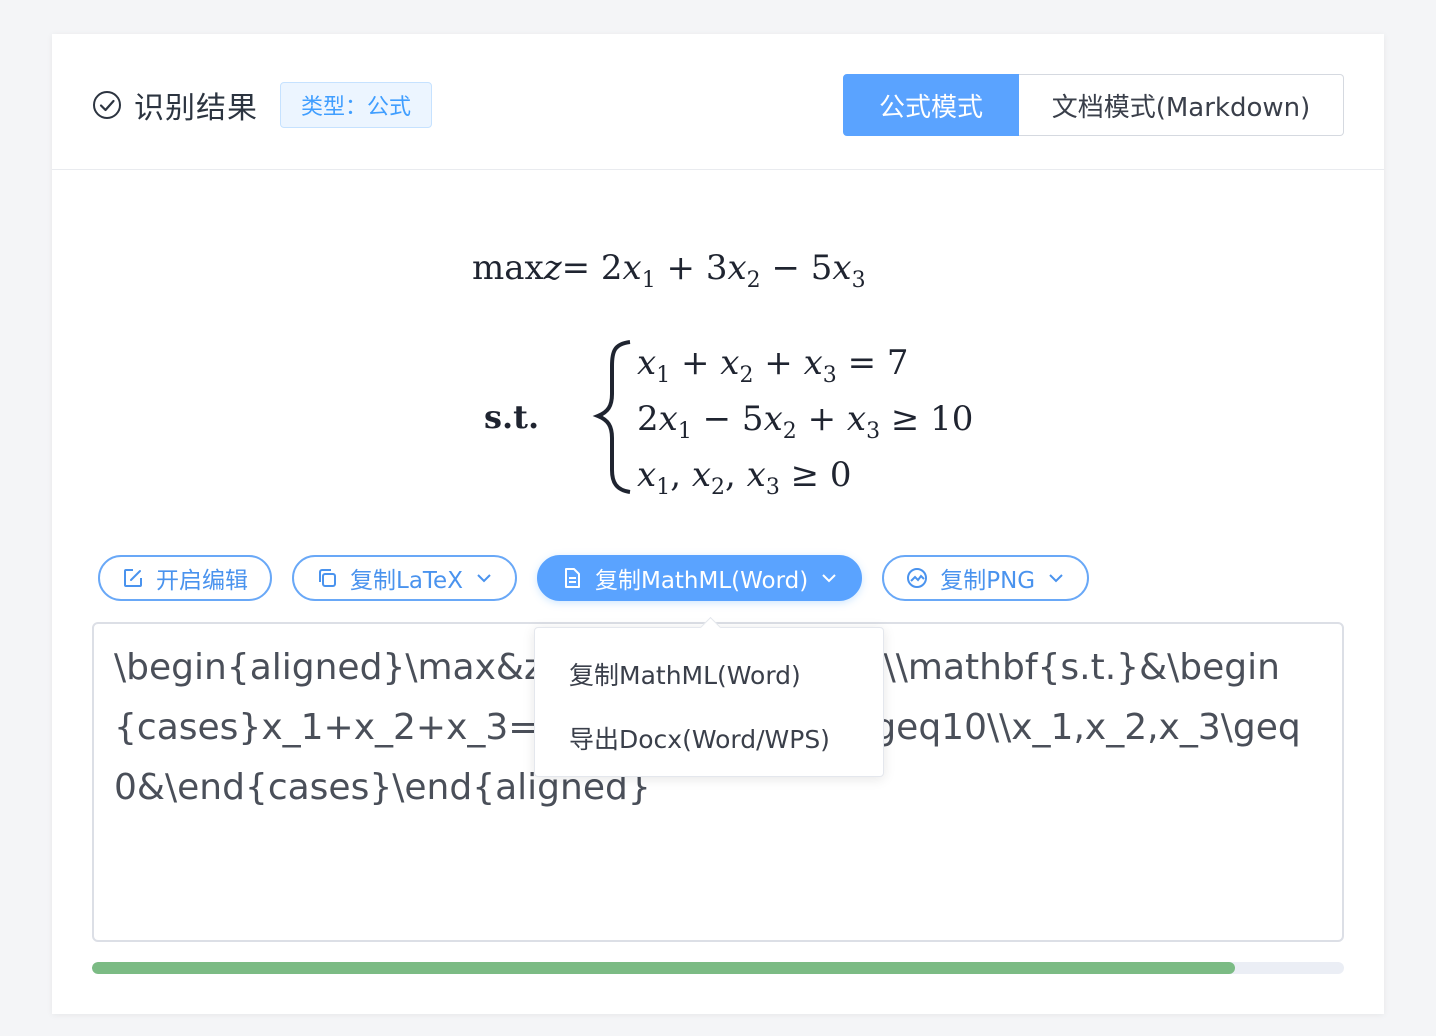 This screenshot has height=1036, width=1436. I want to click on edit-button: 开启编辑, so click(185, 578).